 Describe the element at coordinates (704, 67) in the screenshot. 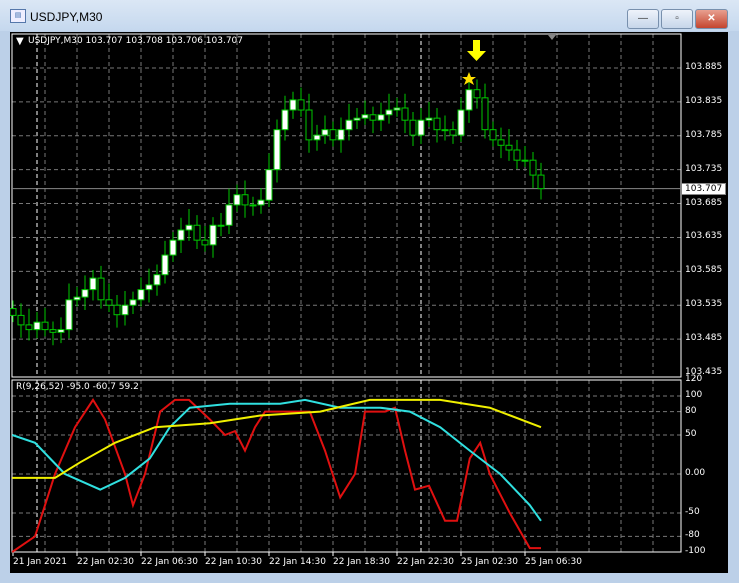

I see `price-tick-label: 103.885` at that location.